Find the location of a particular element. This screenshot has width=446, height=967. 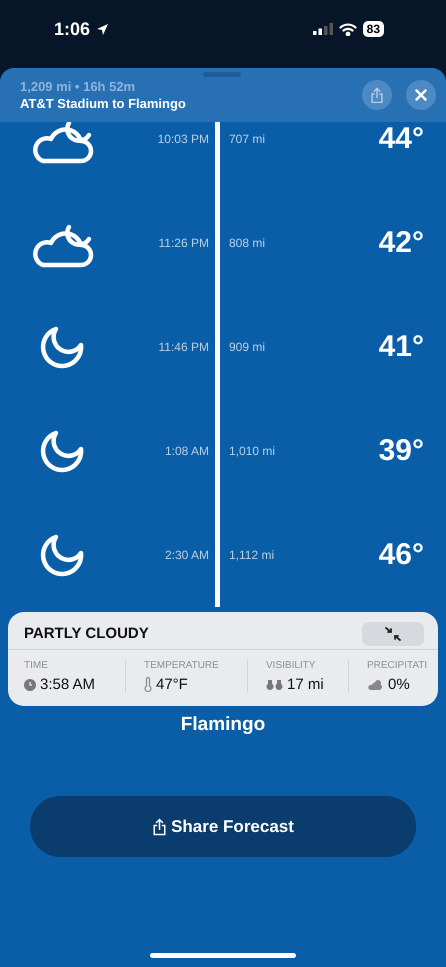

share-forecast-button: Share Forecast is located at coordinates (223, 826).